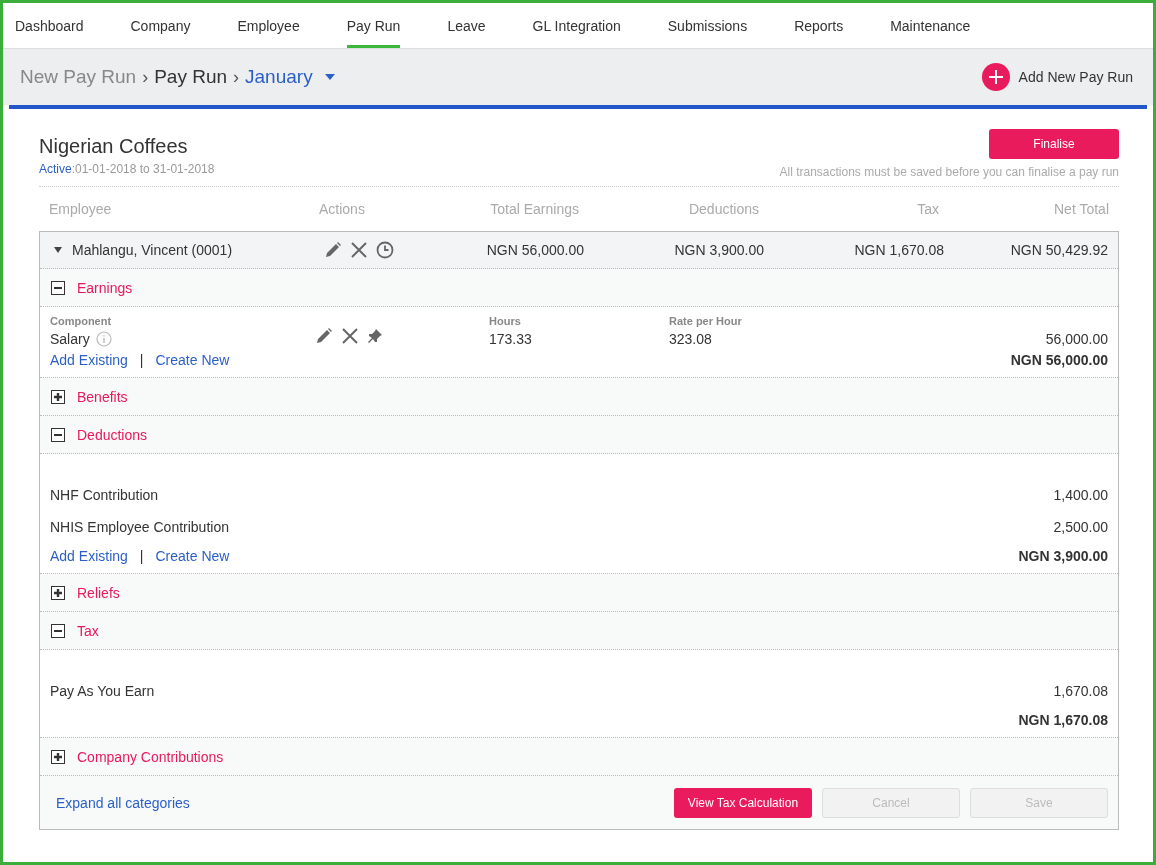 The image size is (1156, 865). Describe the element at coordinates (942, 25) in the screenshot. I see `nav-tab: Maintenance` at that location.